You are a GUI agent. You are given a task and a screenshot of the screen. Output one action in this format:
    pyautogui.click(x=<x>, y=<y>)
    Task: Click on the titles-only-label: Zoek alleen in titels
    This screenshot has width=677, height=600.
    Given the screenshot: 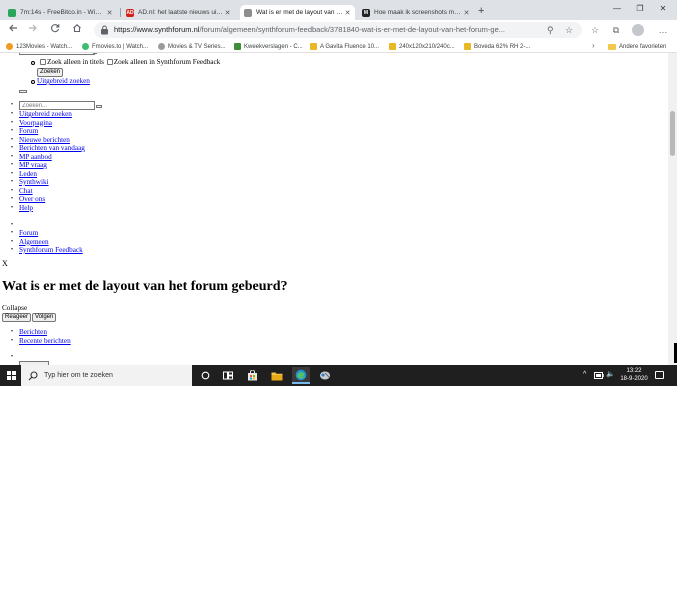 What is the action you would take?
    pyautogui.click(x=75, y=62)
    